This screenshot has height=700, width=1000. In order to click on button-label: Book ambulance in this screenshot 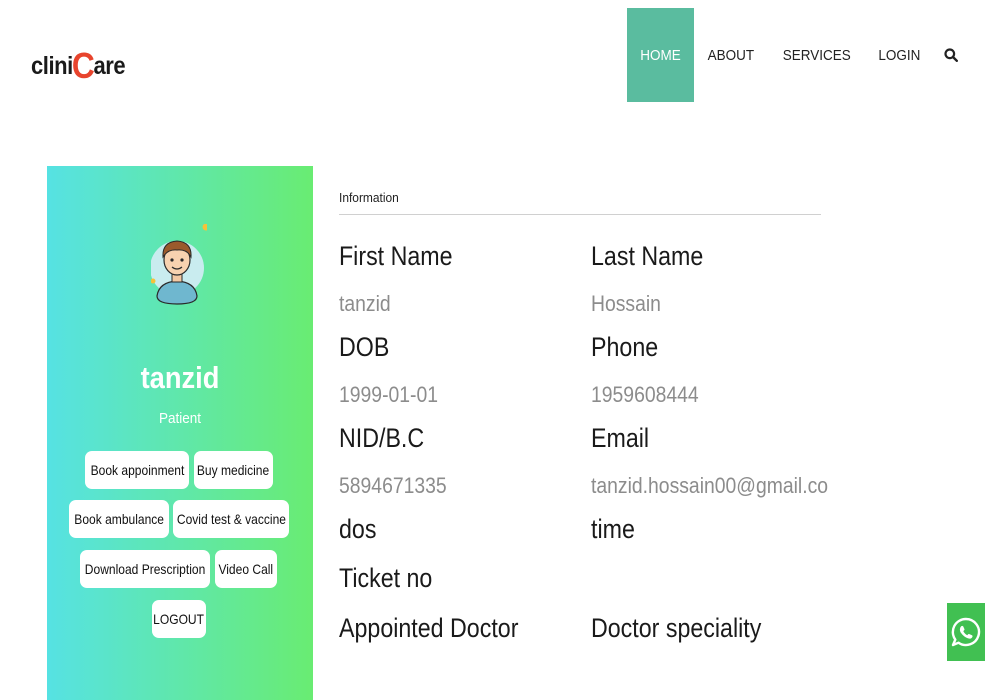, I will do `click(119, 519)`.